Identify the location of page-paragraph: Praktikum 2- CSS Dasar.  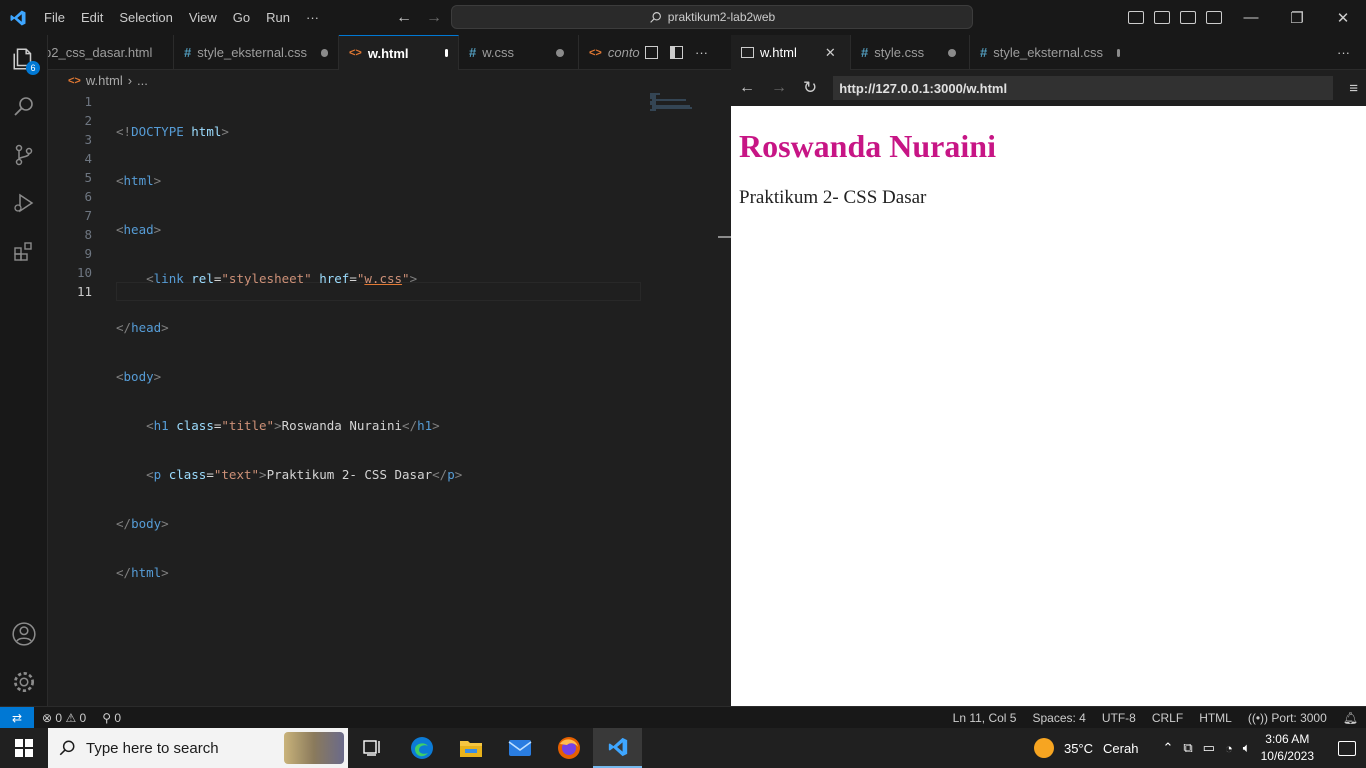
(833, 197).